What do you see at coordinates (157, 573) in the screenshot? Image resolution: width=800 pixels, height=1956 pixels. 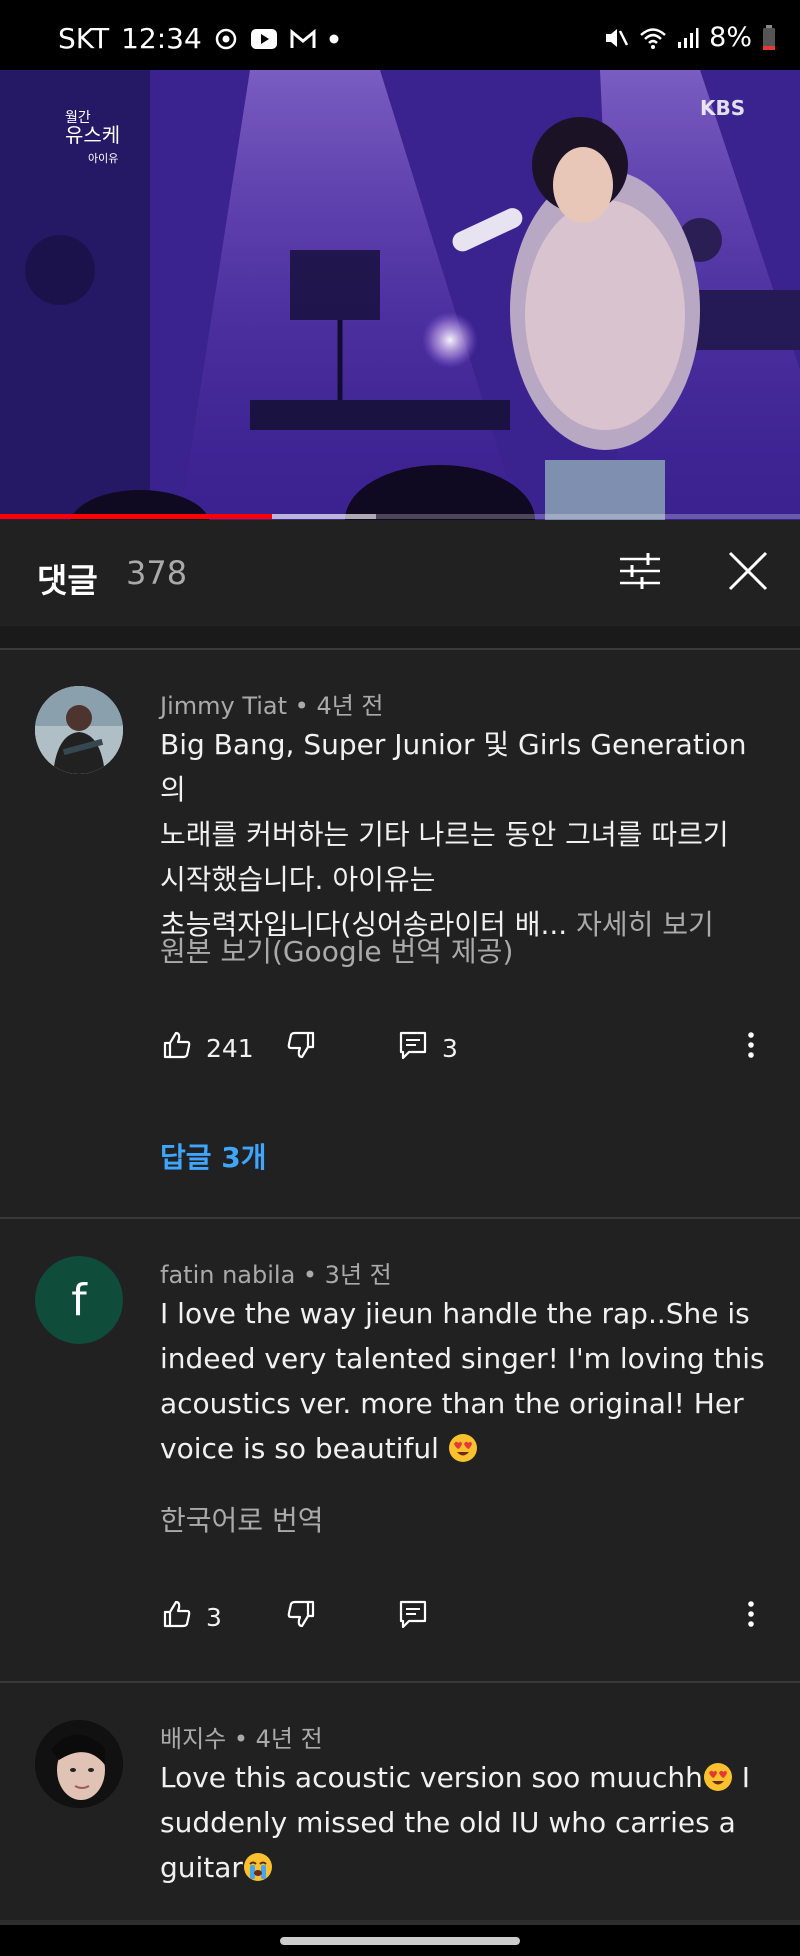 I see `comments-count: 378` at bounding box center [157, 573].